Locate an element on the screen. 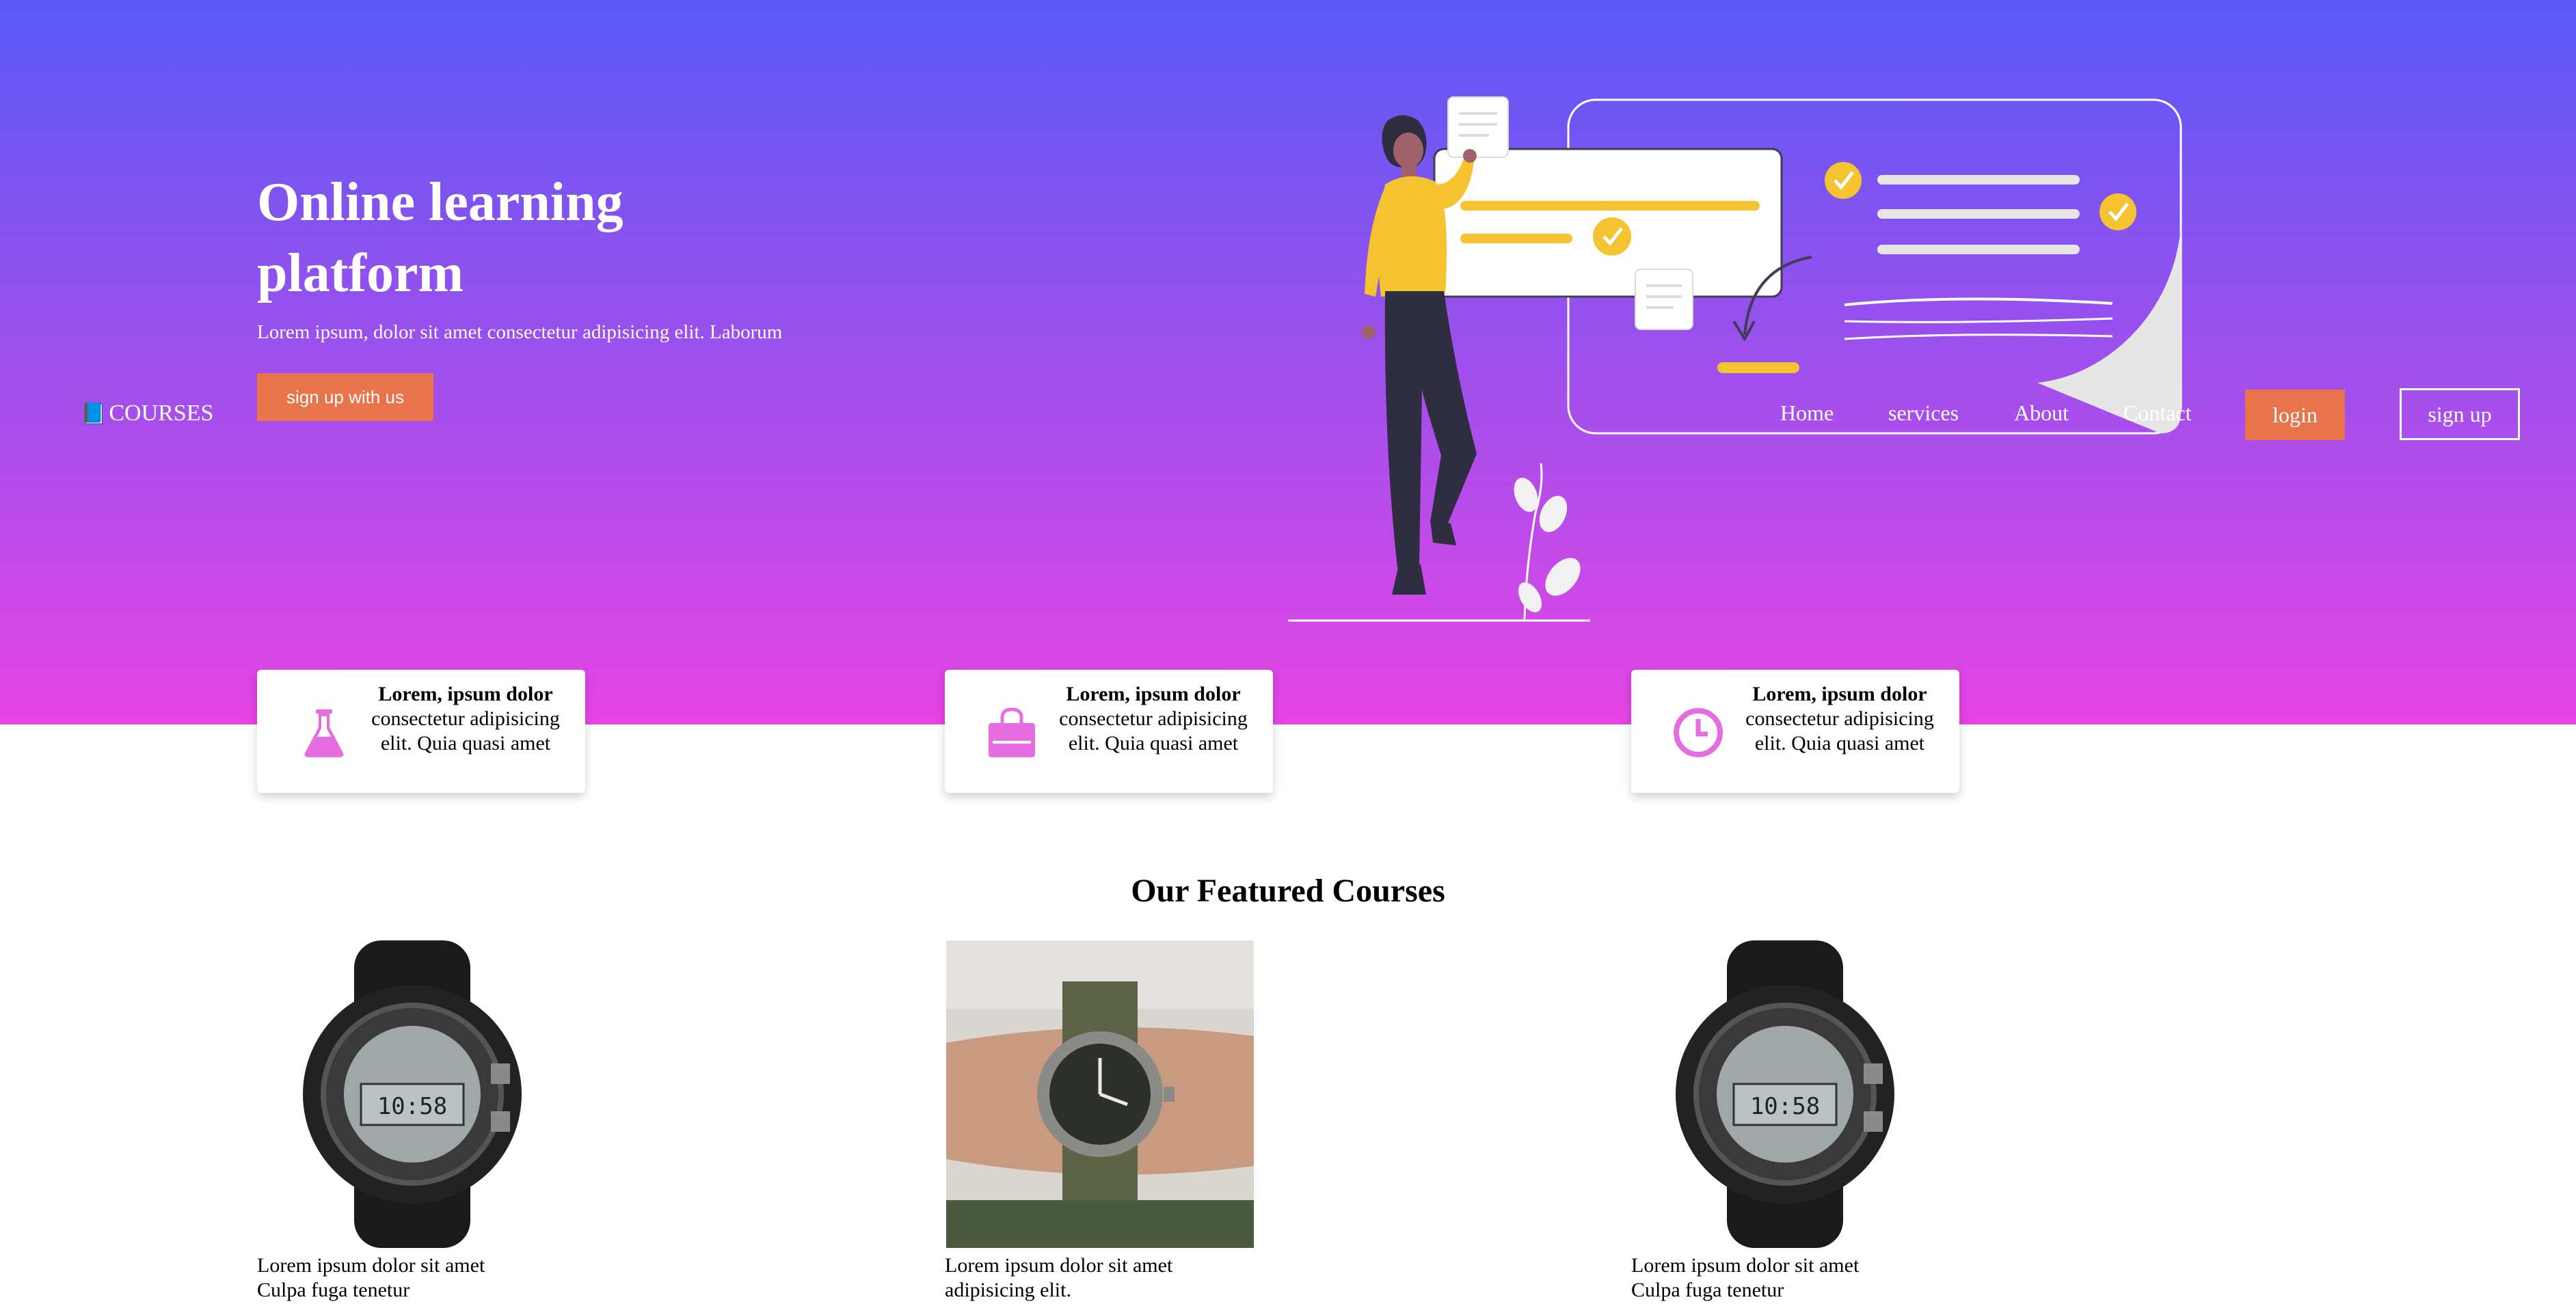  nav-link-about: About is located at coordinates (2041, 413).